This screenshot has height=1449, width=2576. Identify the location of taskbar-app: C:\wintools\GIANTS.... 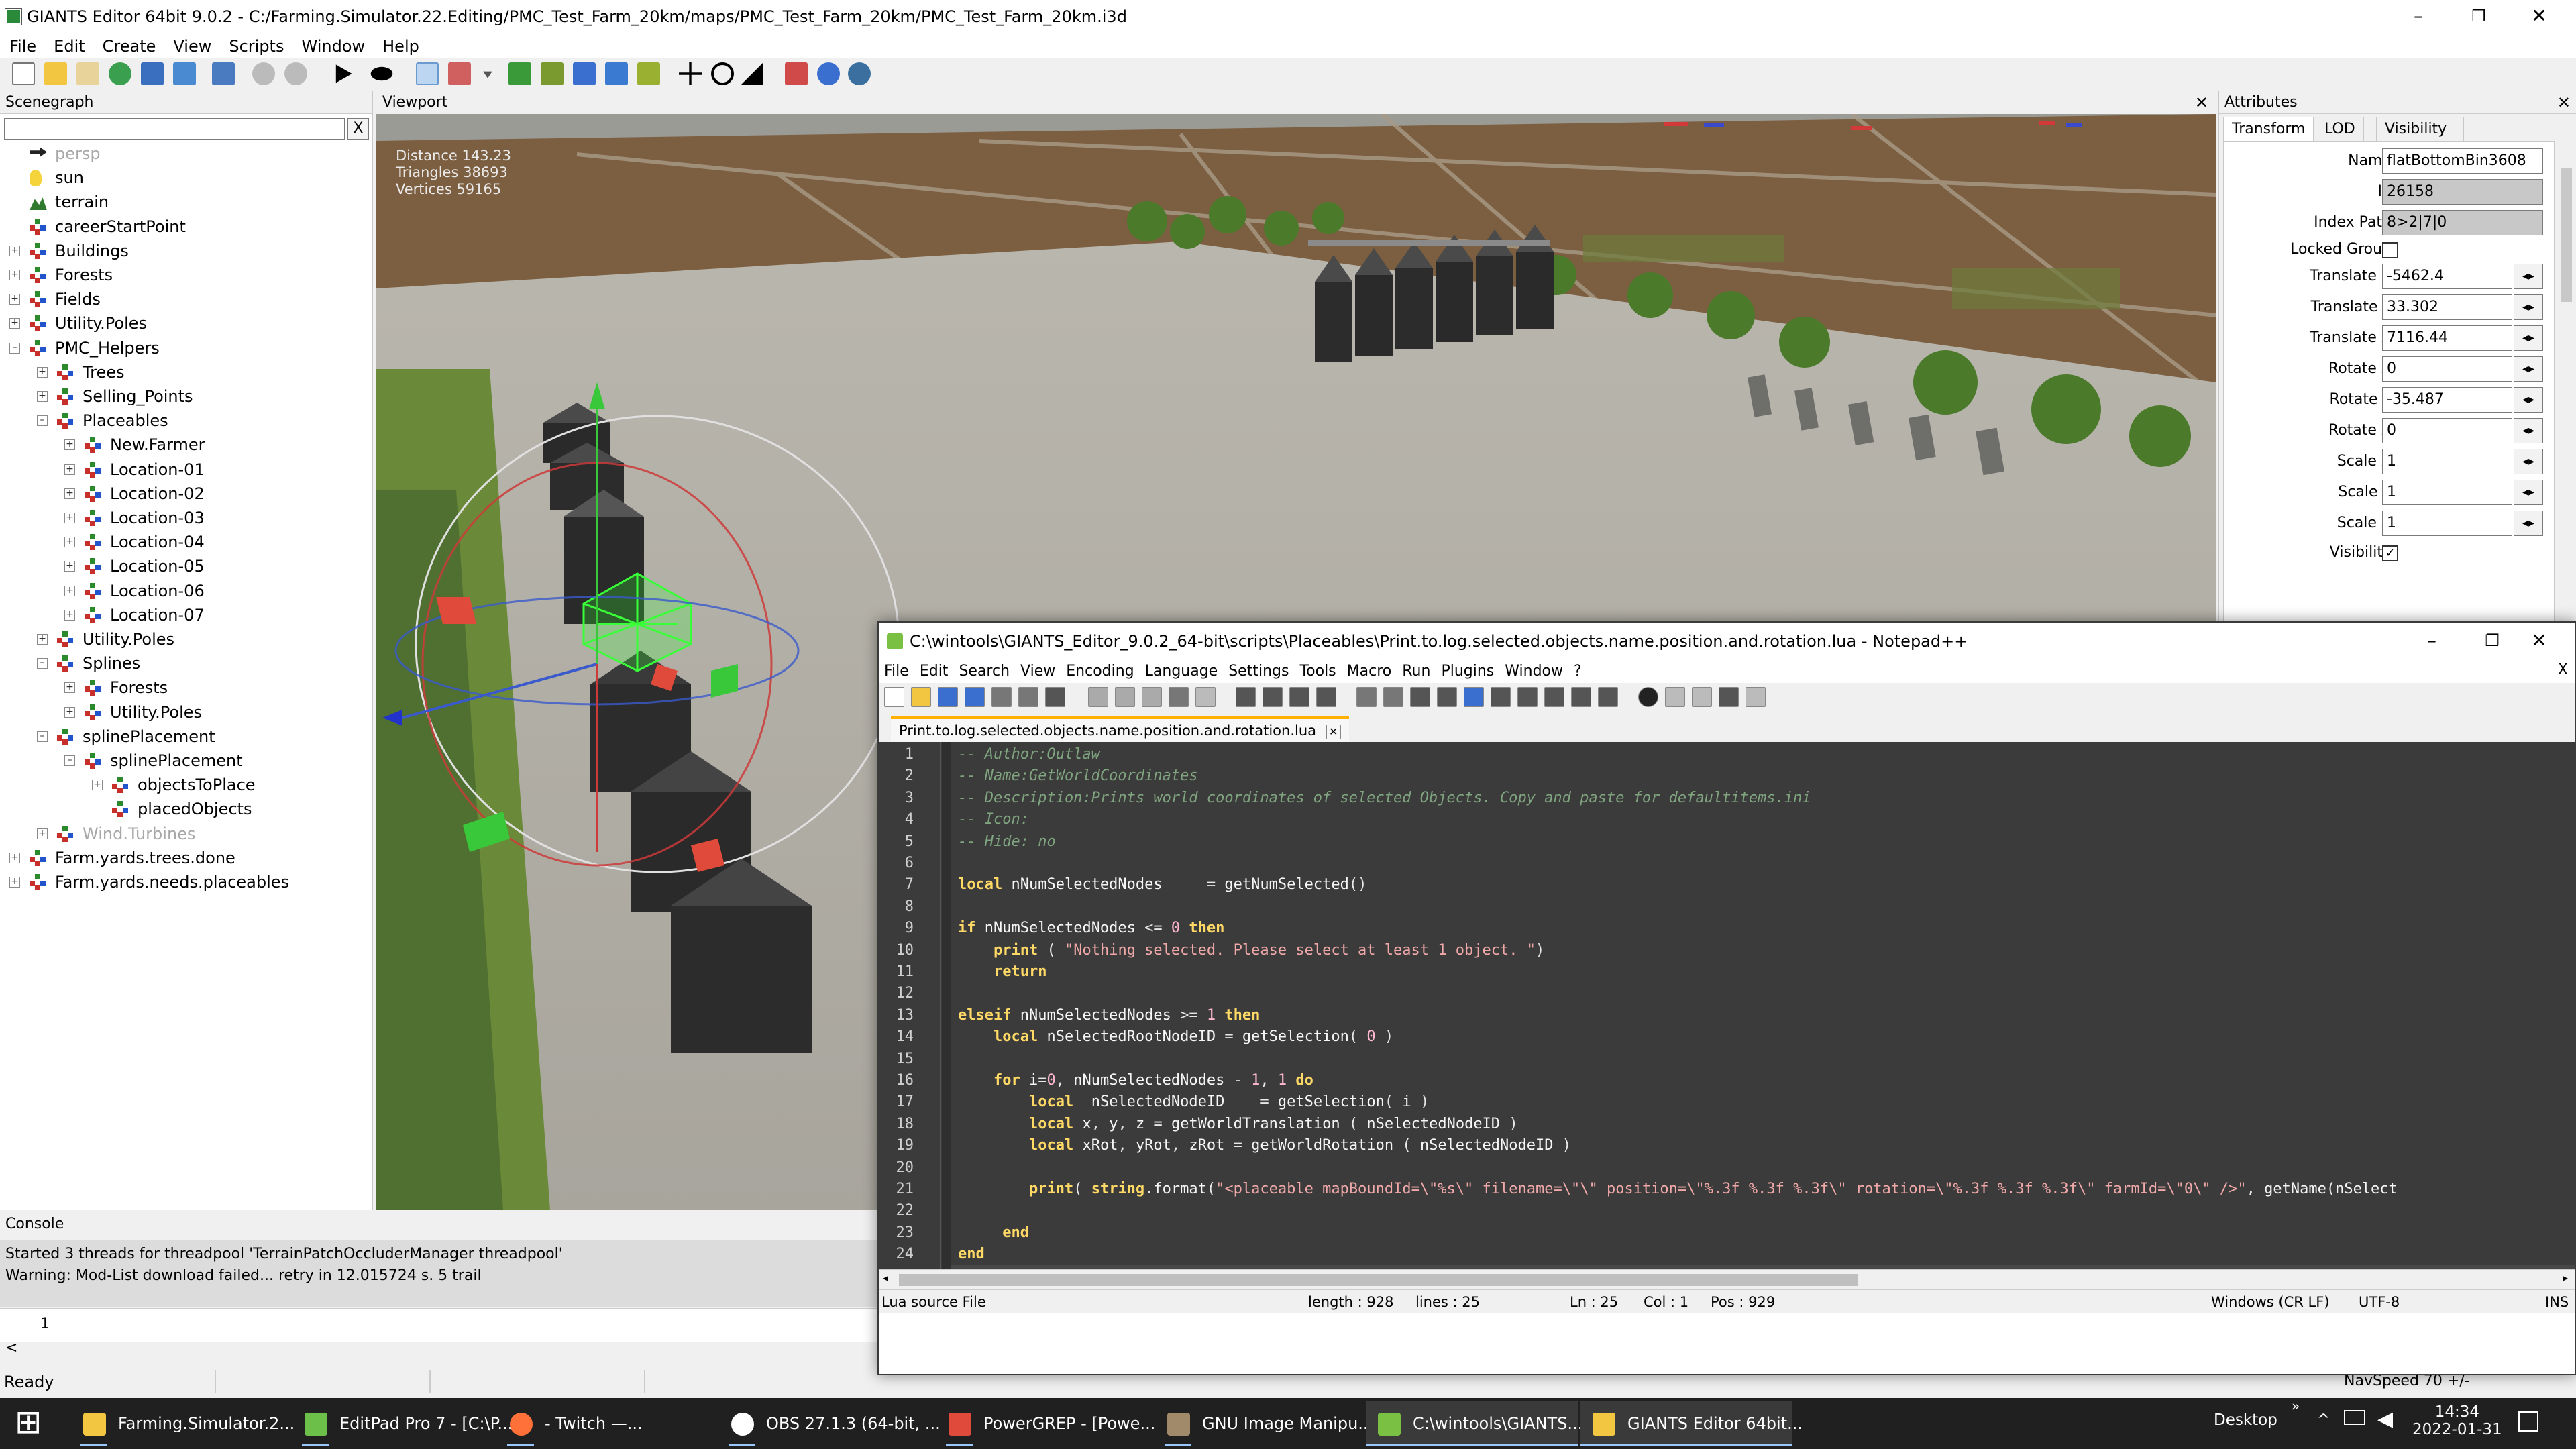
(1474, 1423).